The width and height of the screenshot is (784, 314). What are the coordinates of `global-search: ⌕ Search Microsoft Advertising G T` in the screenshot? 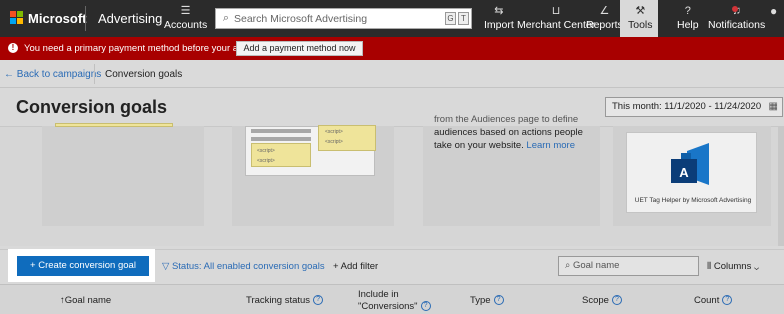 It's located at (343, 18).